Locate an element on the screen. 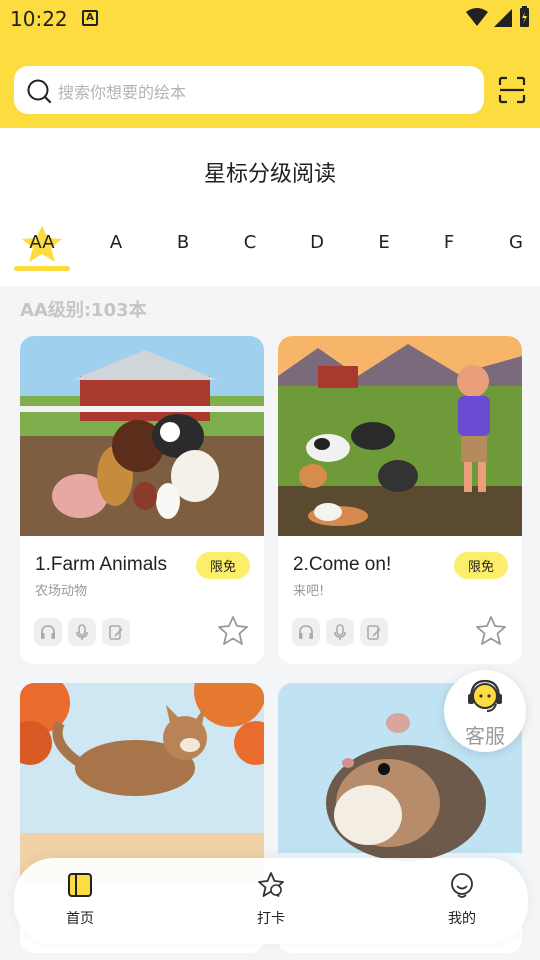 Image resolution: width=540 pixels, height=960 pixels. book-subtitle: 来吧! is located at coordinates (309, 591).